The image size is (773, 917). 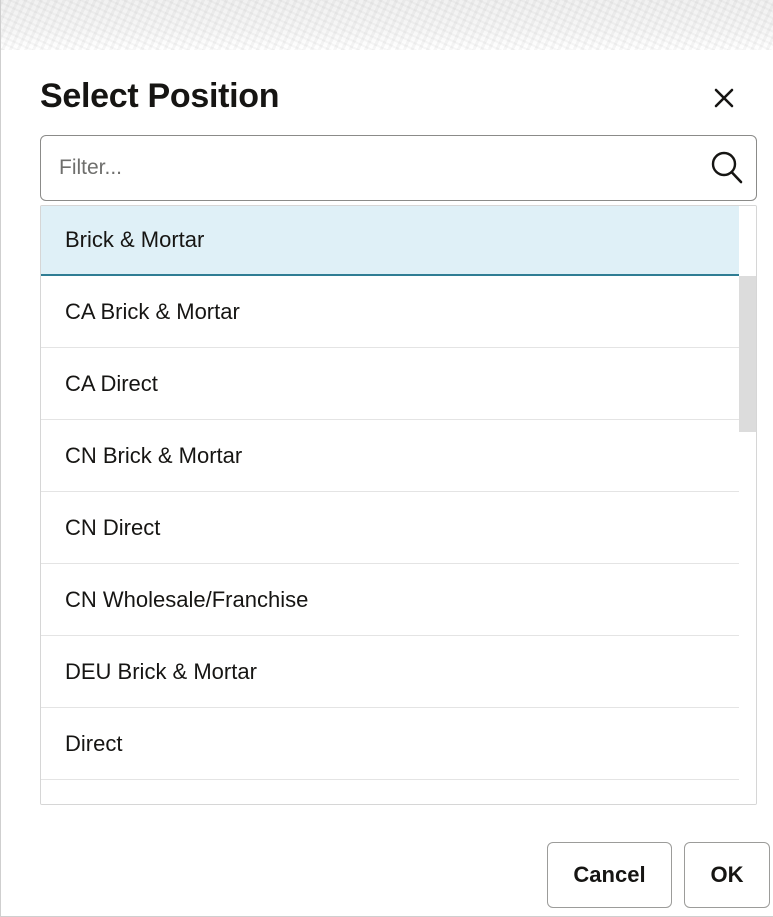 I want to click on list-item: Brick & Mortar, so click(x=390, y=241).